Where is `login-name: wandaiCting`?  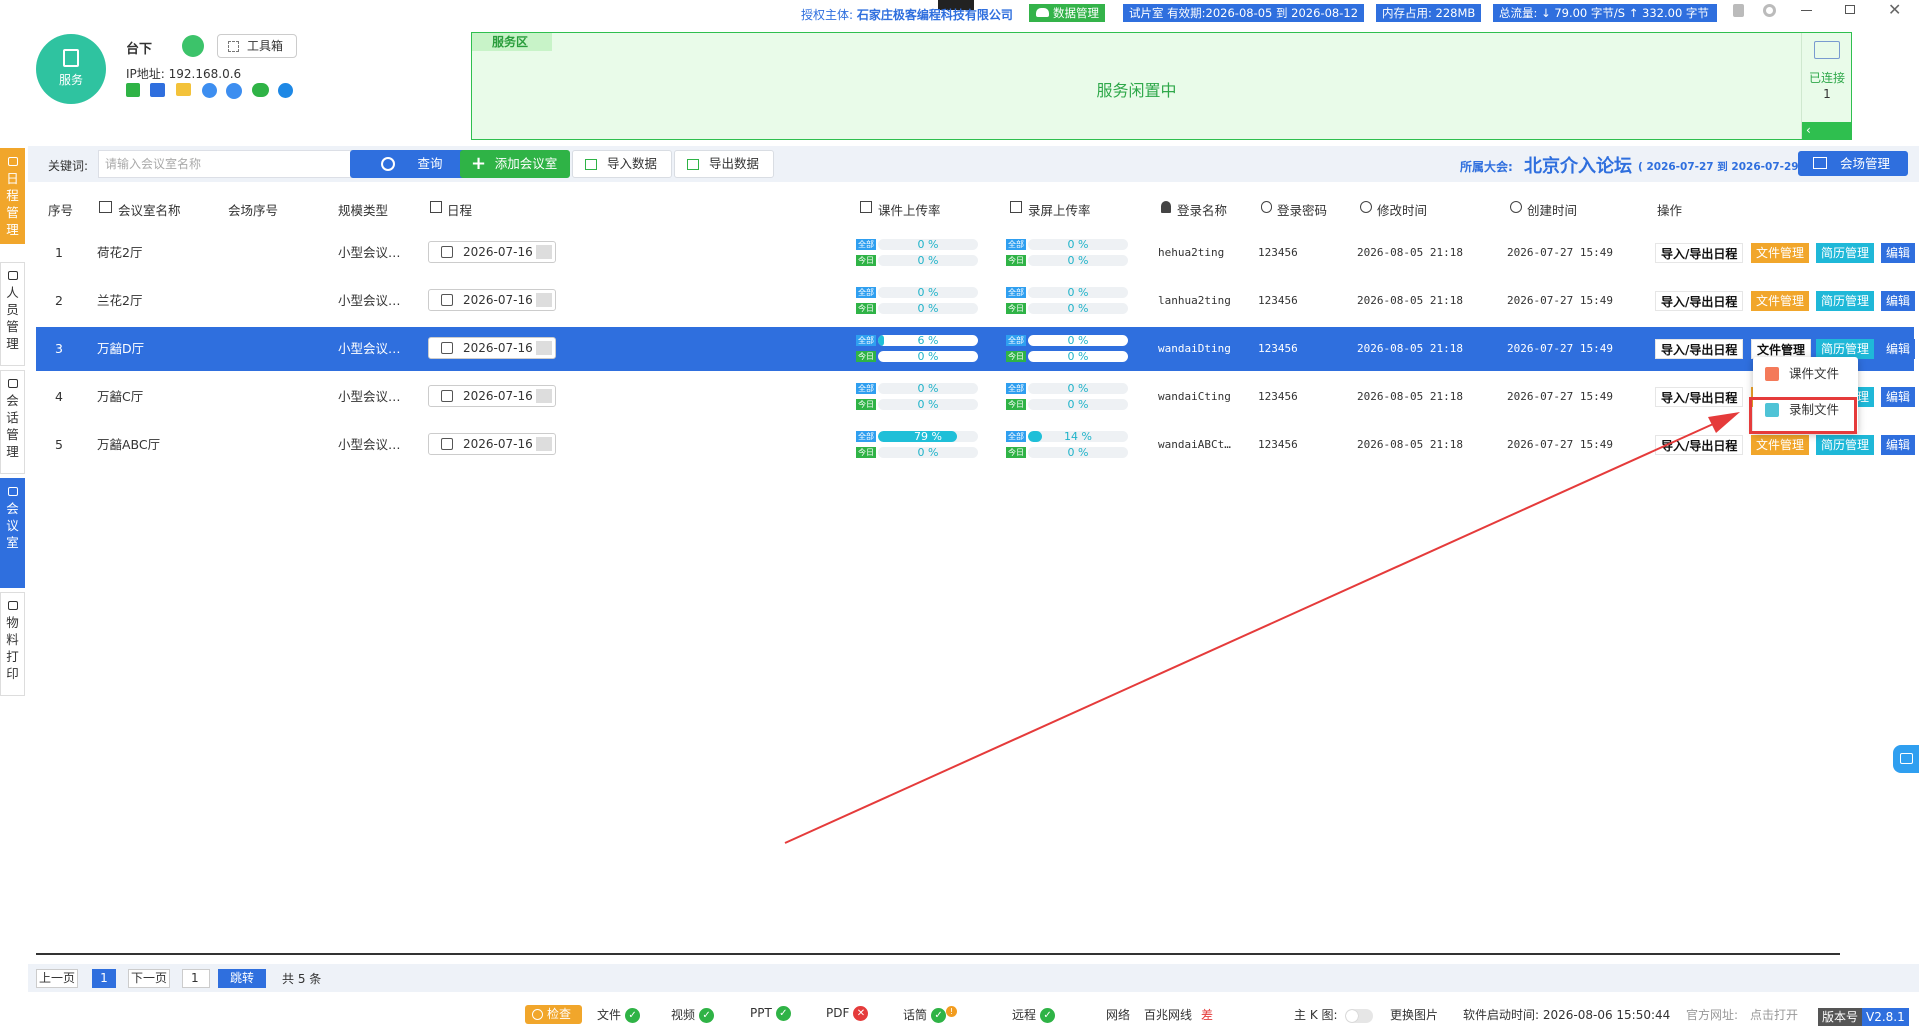 login-name: wandaiCting is located at coordinates (1194, 396).